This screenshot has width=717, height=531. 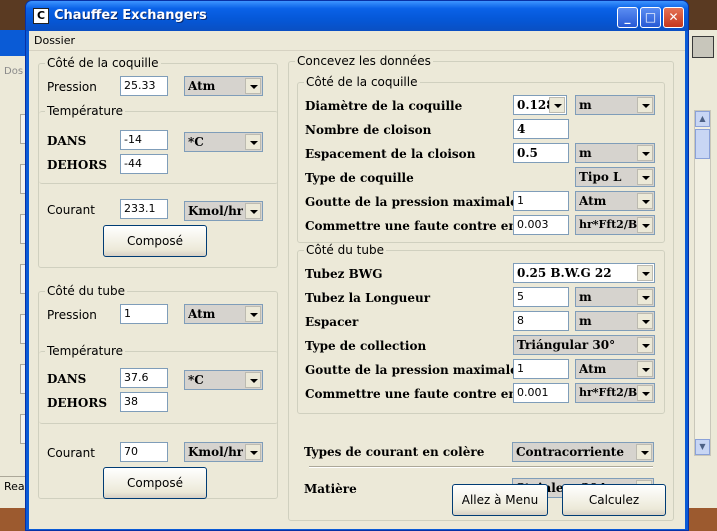 I want to click on tube-bwg-select: 0.25 B.W.G 22, so click(x=584, y=273).